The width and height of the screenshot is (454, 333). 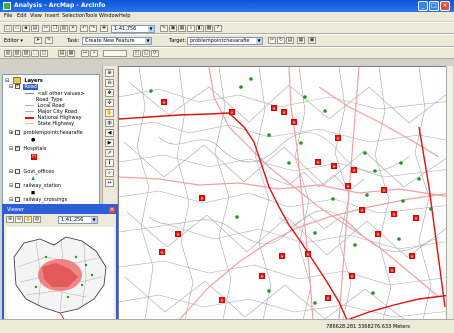 What do you see at coordinates (91, 16) in the screenshot?
I see `menu-tools: Tools` at bounding box center [91, 16].